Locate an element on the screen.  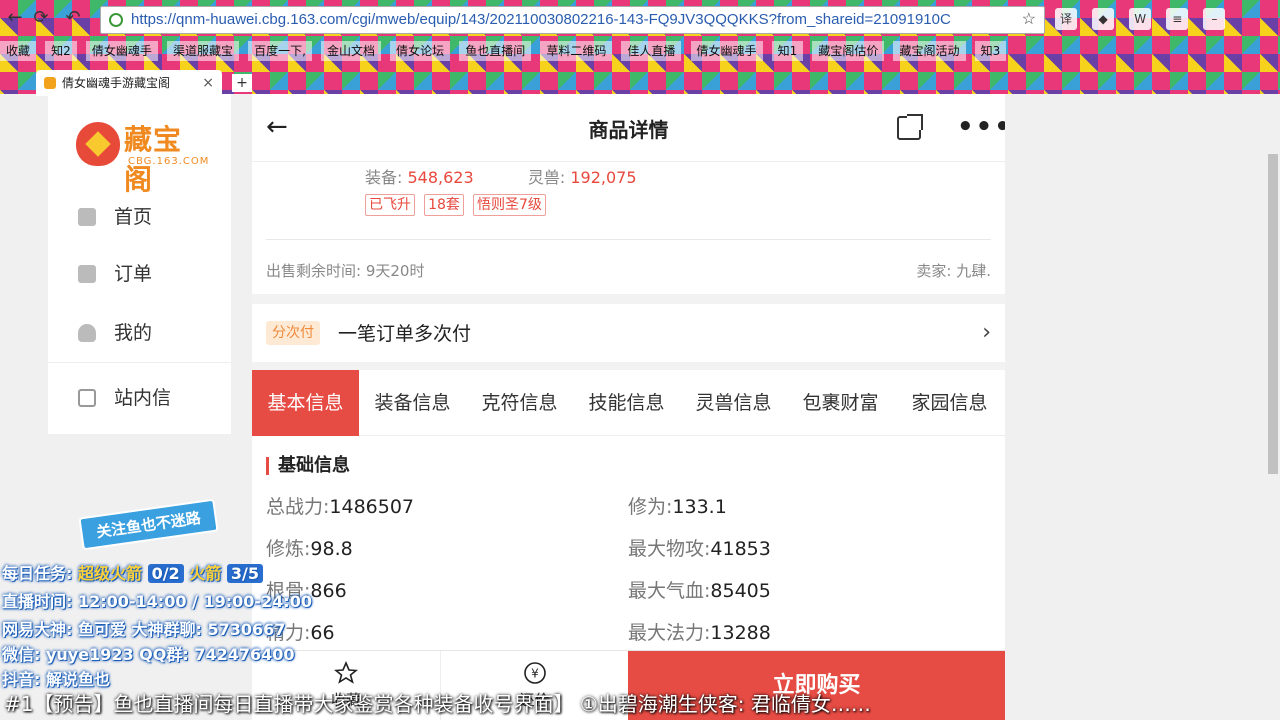
stat-row: 最大气血:85405 is located at coordinates (699, 589).